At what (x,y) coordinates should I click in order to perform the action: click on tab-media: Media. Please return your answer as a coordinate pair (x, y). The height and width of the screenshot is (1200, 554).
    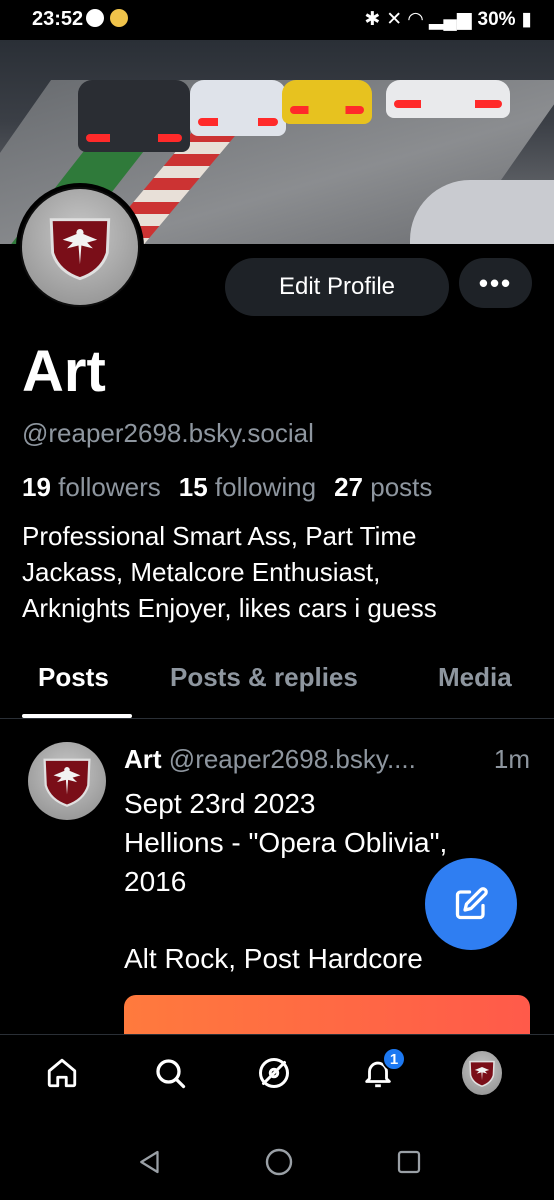
    Looking at the image, I should click on (475, 677).